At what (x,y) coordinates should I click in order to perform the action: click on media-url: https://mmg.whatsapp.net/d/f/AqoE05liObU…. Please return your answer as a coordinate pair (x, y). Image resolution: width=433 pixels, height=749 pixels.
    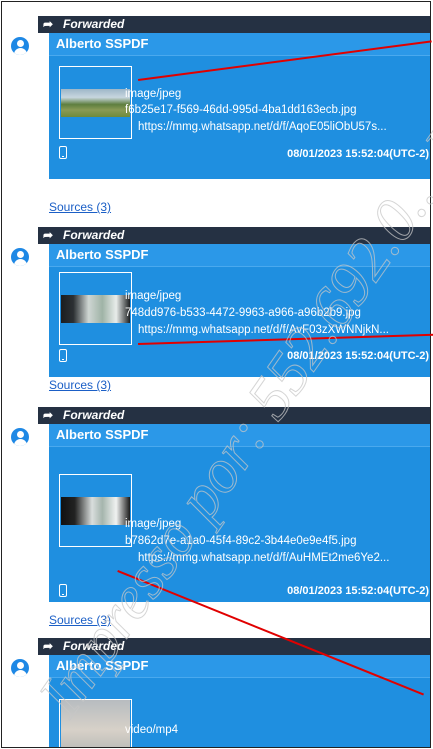
    Looking at the image, I should click on (284, 127).